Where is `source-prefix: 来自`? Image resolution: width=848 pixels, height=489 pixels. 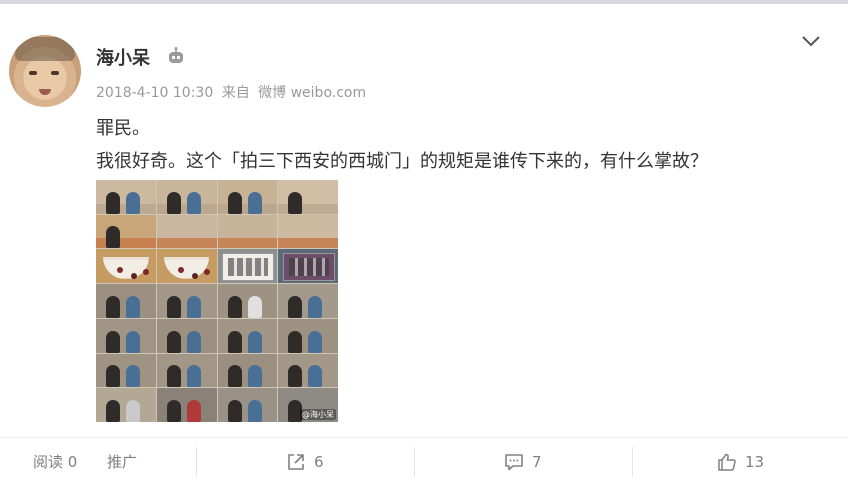 source-prefix: 来自 is located at coordinates (235, 93).